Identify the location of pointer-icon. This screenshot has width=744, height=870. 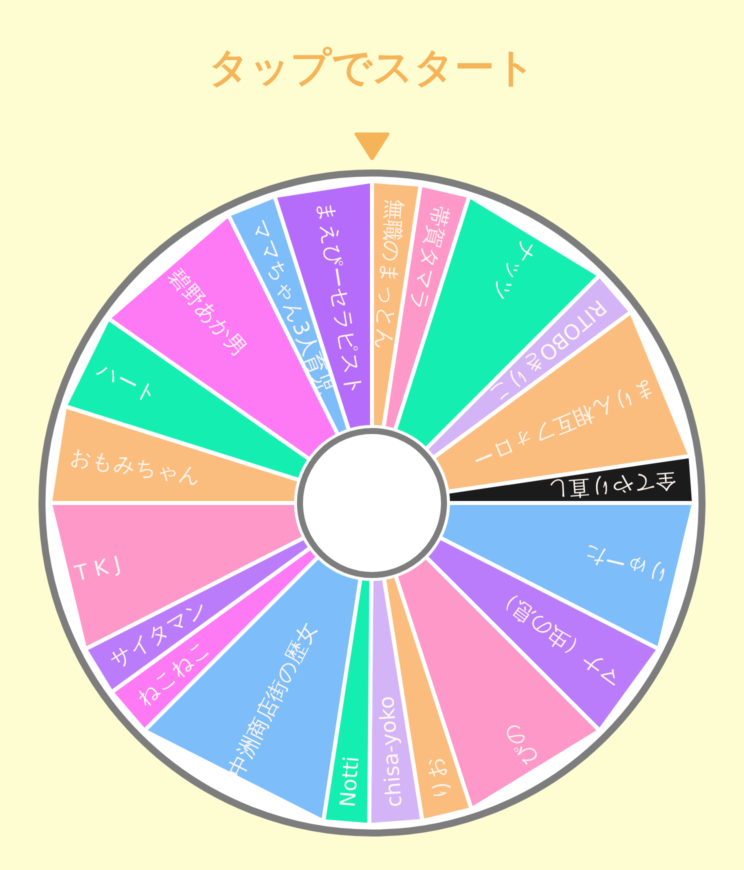
(372, 146).